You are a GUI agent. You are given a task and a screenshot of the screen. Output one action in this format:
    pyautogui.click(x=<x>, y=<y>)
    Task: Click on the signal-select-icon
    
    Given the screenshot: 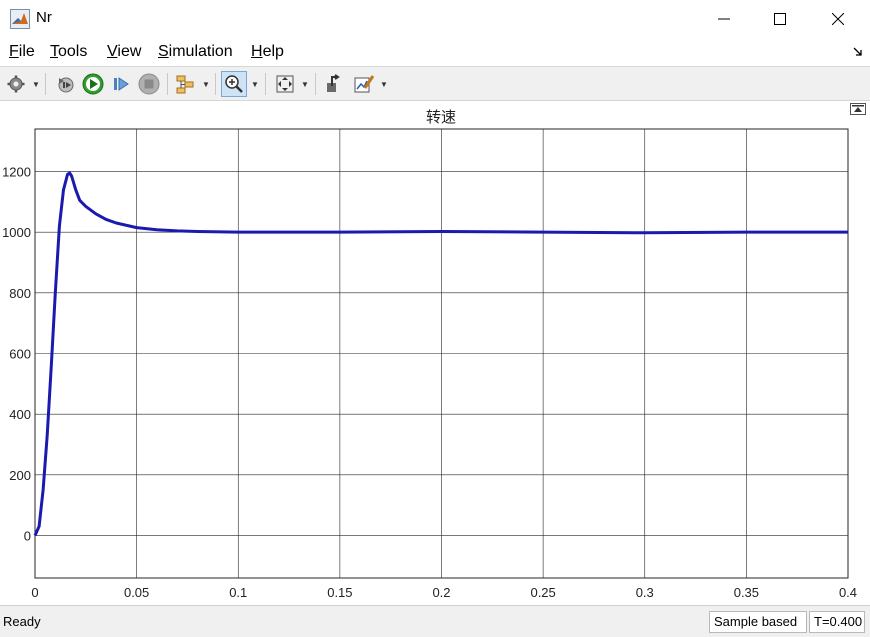 What is the action you would take?
    pyautogui.click(x=185, y=84)
    